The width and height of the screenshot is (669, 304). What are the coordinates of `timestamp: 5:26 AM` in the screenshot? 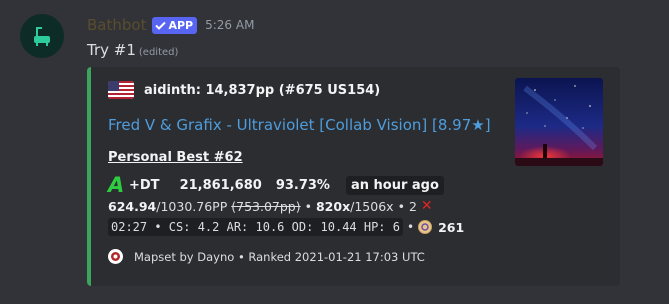 It's located at (229, 25).